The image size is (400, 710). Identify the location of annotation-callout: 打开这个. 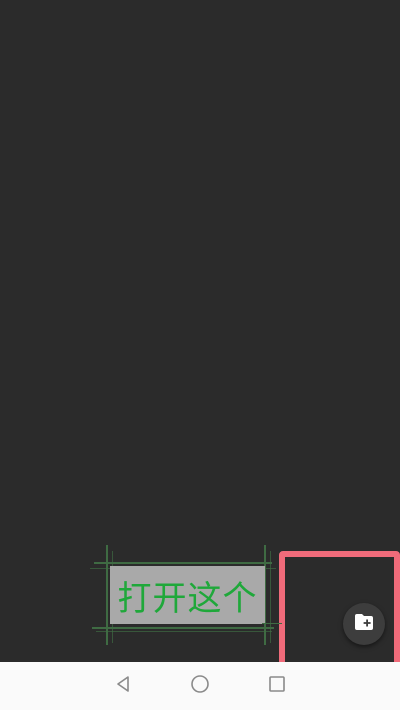
(185, 595).